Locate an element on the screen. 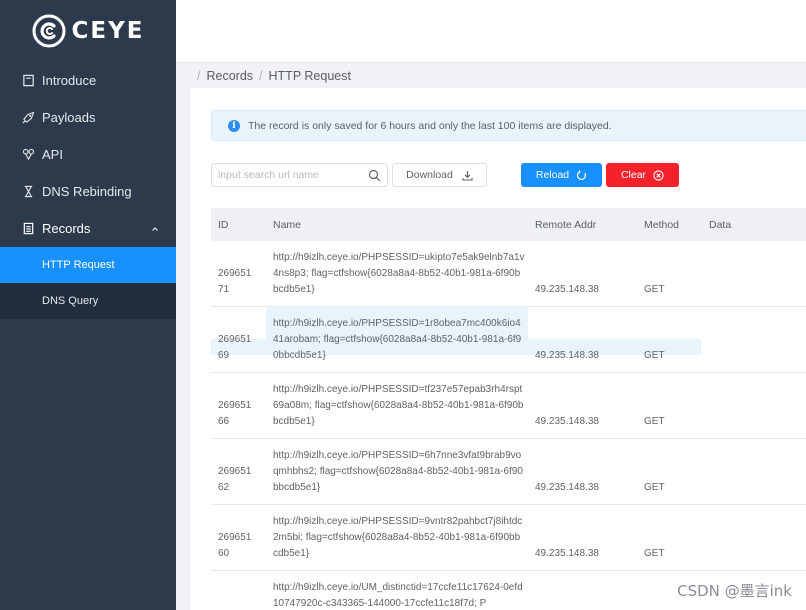 This screenshot has height=610, width=806. column-header-name: Name is located at coordinates (287, 224).